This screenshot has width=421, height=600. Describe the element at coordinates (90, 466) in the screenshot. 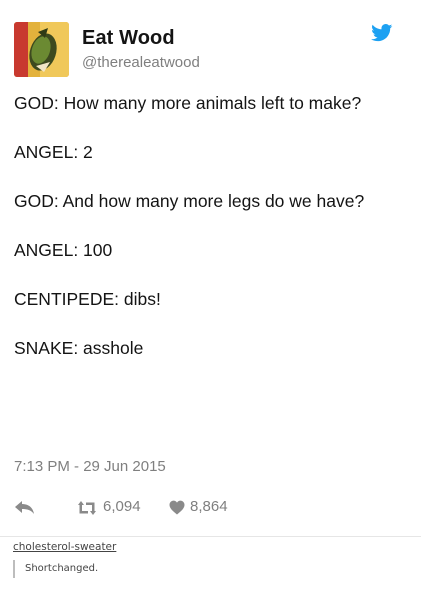

I see `tweet-timestamp: 7:13 PM - 29 Jun 2015` at that location.